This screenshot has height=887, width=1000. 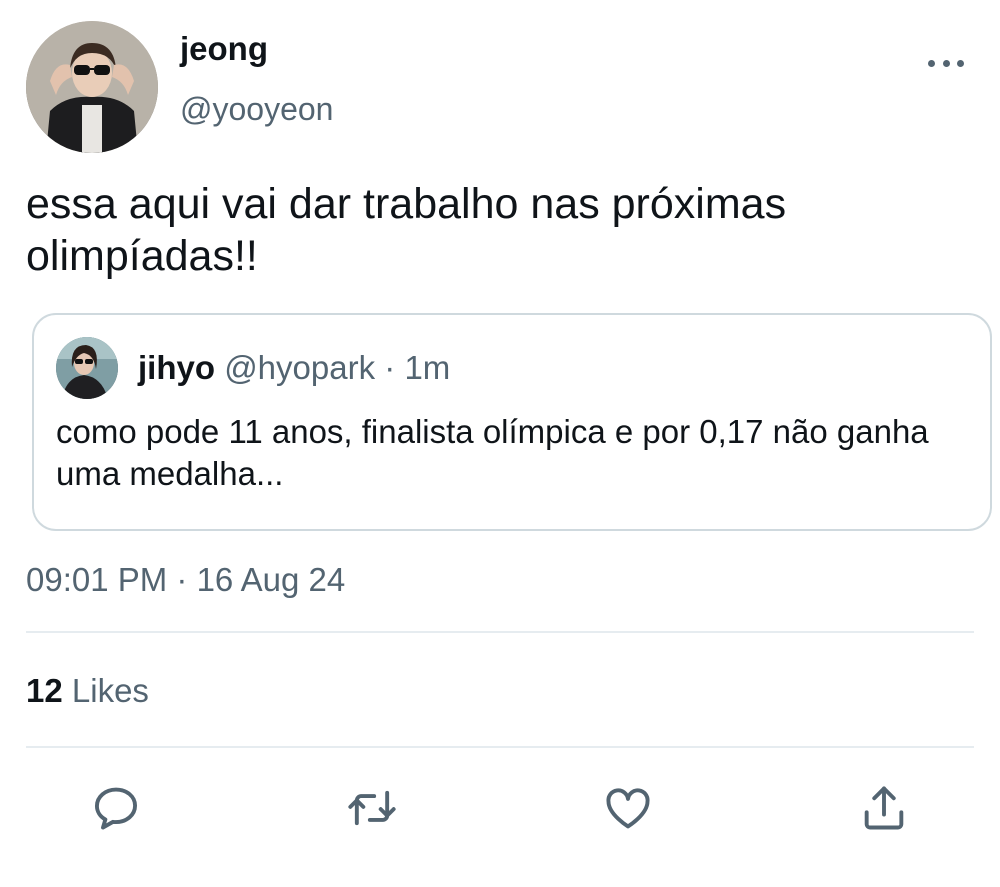 I want to click on more-options-icon, so click(x=946, y=63).